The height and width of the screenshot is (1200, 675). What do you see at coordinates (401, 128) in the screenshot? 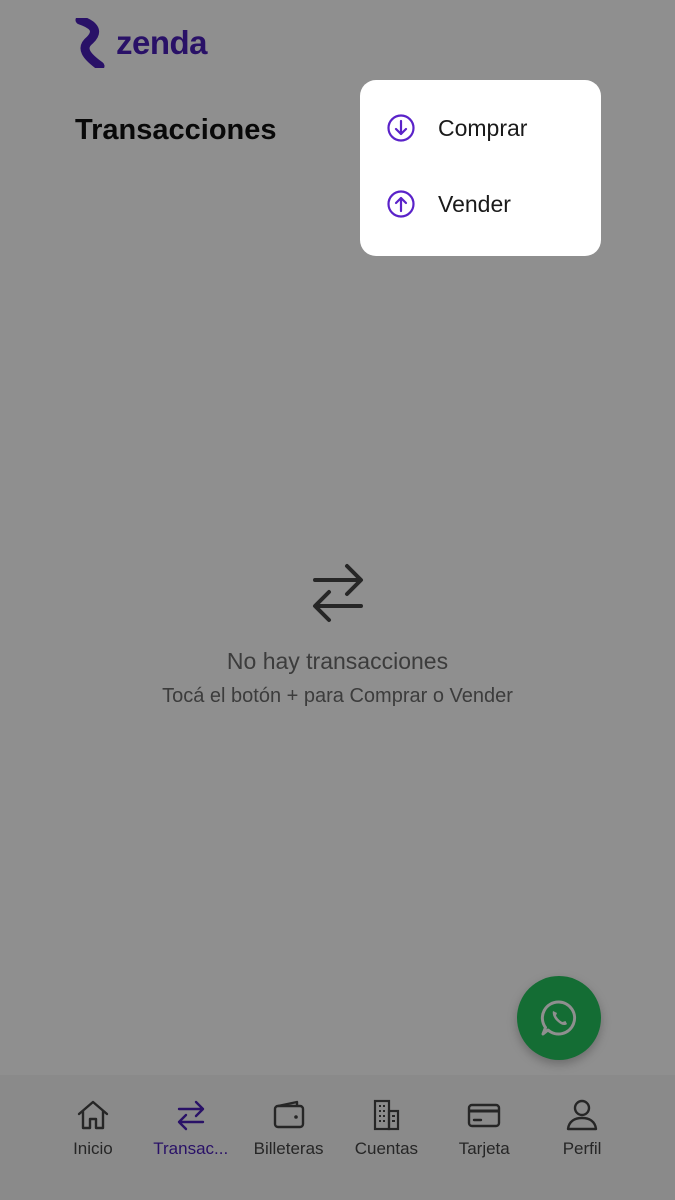
I see `arrow-down-circle-icon` at bounding box center [401, 128].